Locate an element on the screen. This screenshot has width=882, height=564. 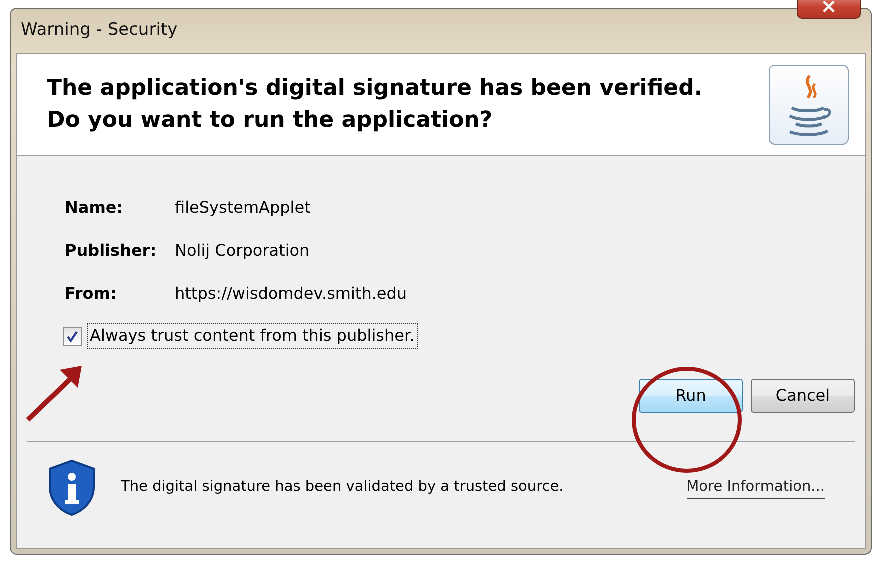
field-value: https://wisdomdev.smith.edu is located at coordinates (291, 294).